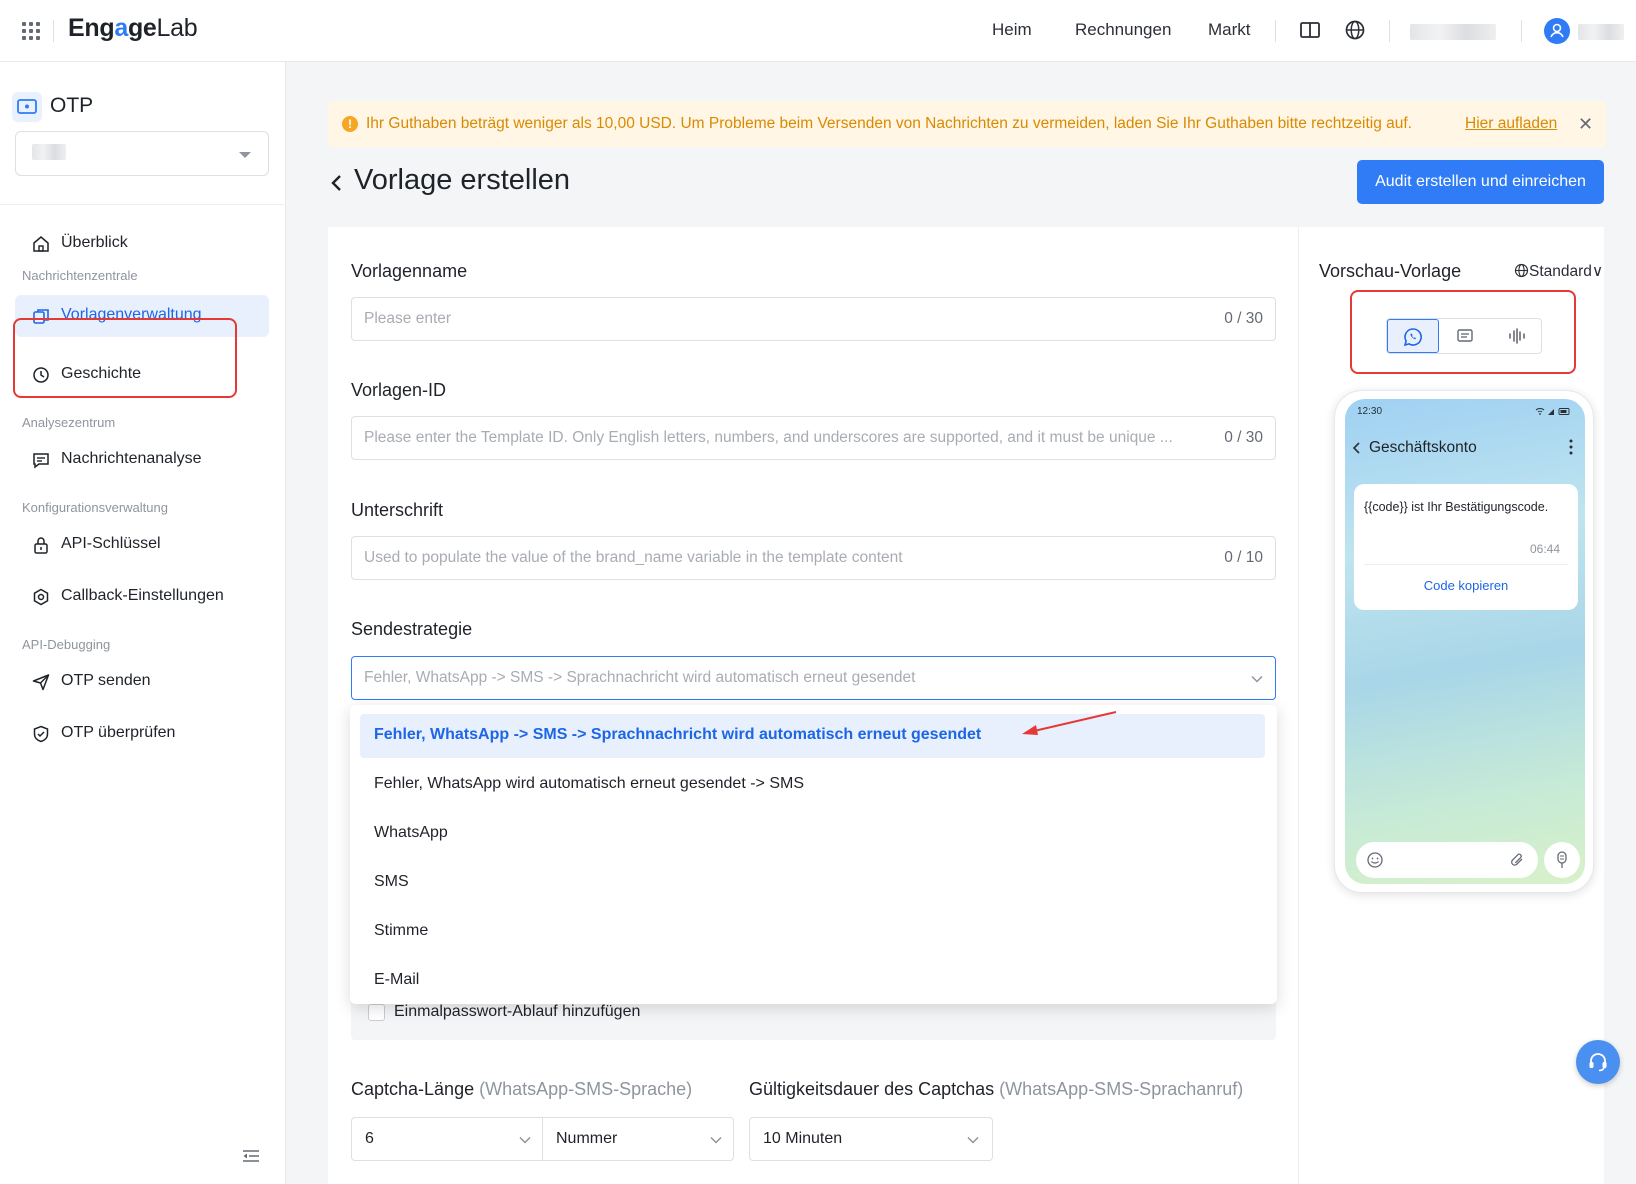 The height and width of the screenshot is (1184, 1636). I want to click on phone-time: 12:30, so click(1370, 411).